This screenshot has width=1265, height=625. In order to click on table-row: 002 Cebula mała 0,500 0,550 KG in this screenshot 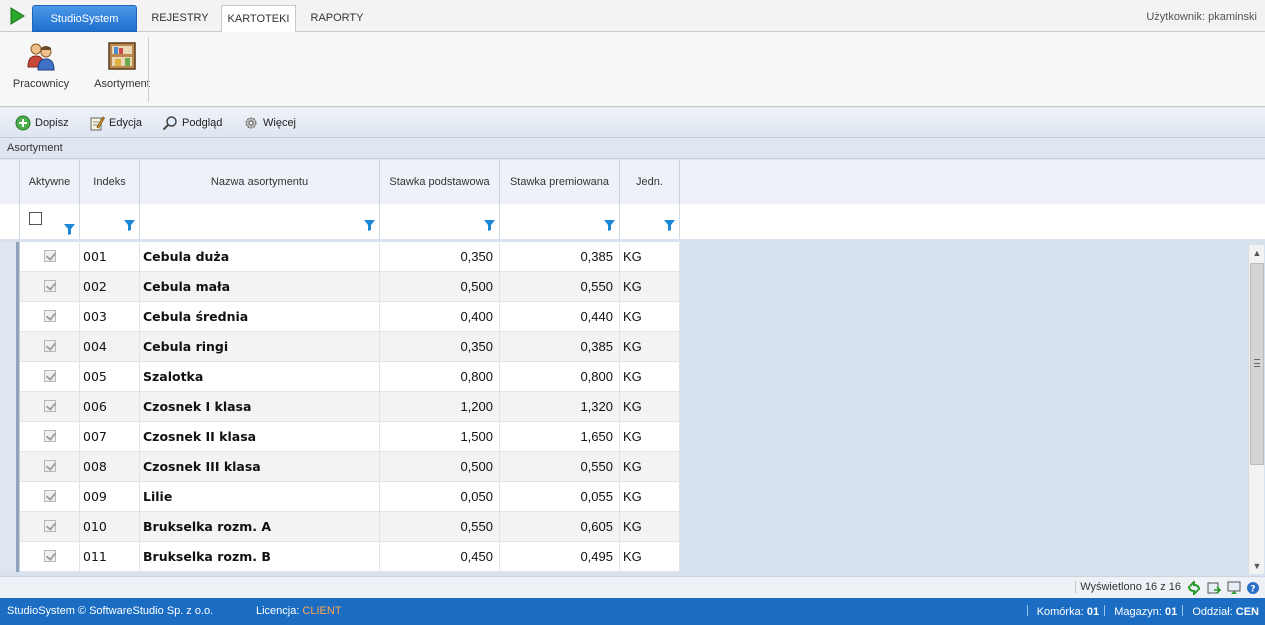, I will do `click(340, 287)`.